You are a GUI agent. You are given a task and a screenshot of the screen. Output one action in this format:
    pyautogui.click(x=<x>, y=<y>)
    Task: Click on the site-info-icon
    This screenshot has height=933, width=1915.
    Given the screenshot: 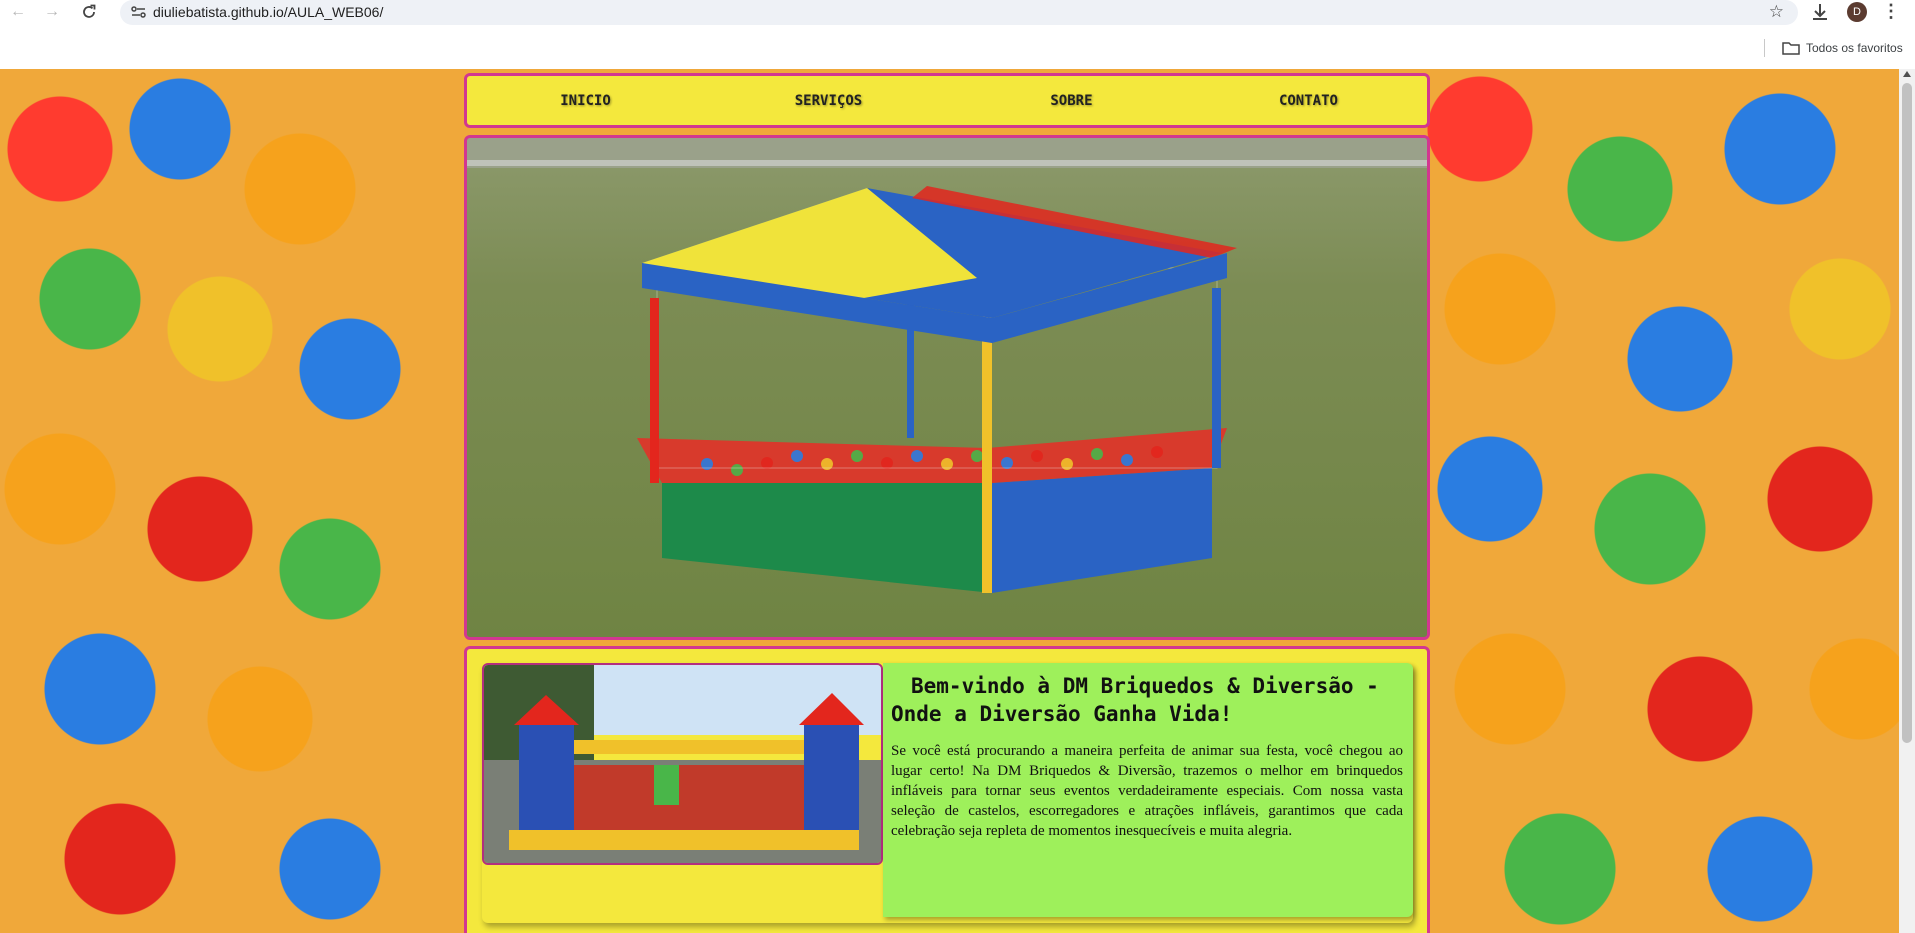 What is the action you would take?
    pyautogui.click(x=139, y=12)
    